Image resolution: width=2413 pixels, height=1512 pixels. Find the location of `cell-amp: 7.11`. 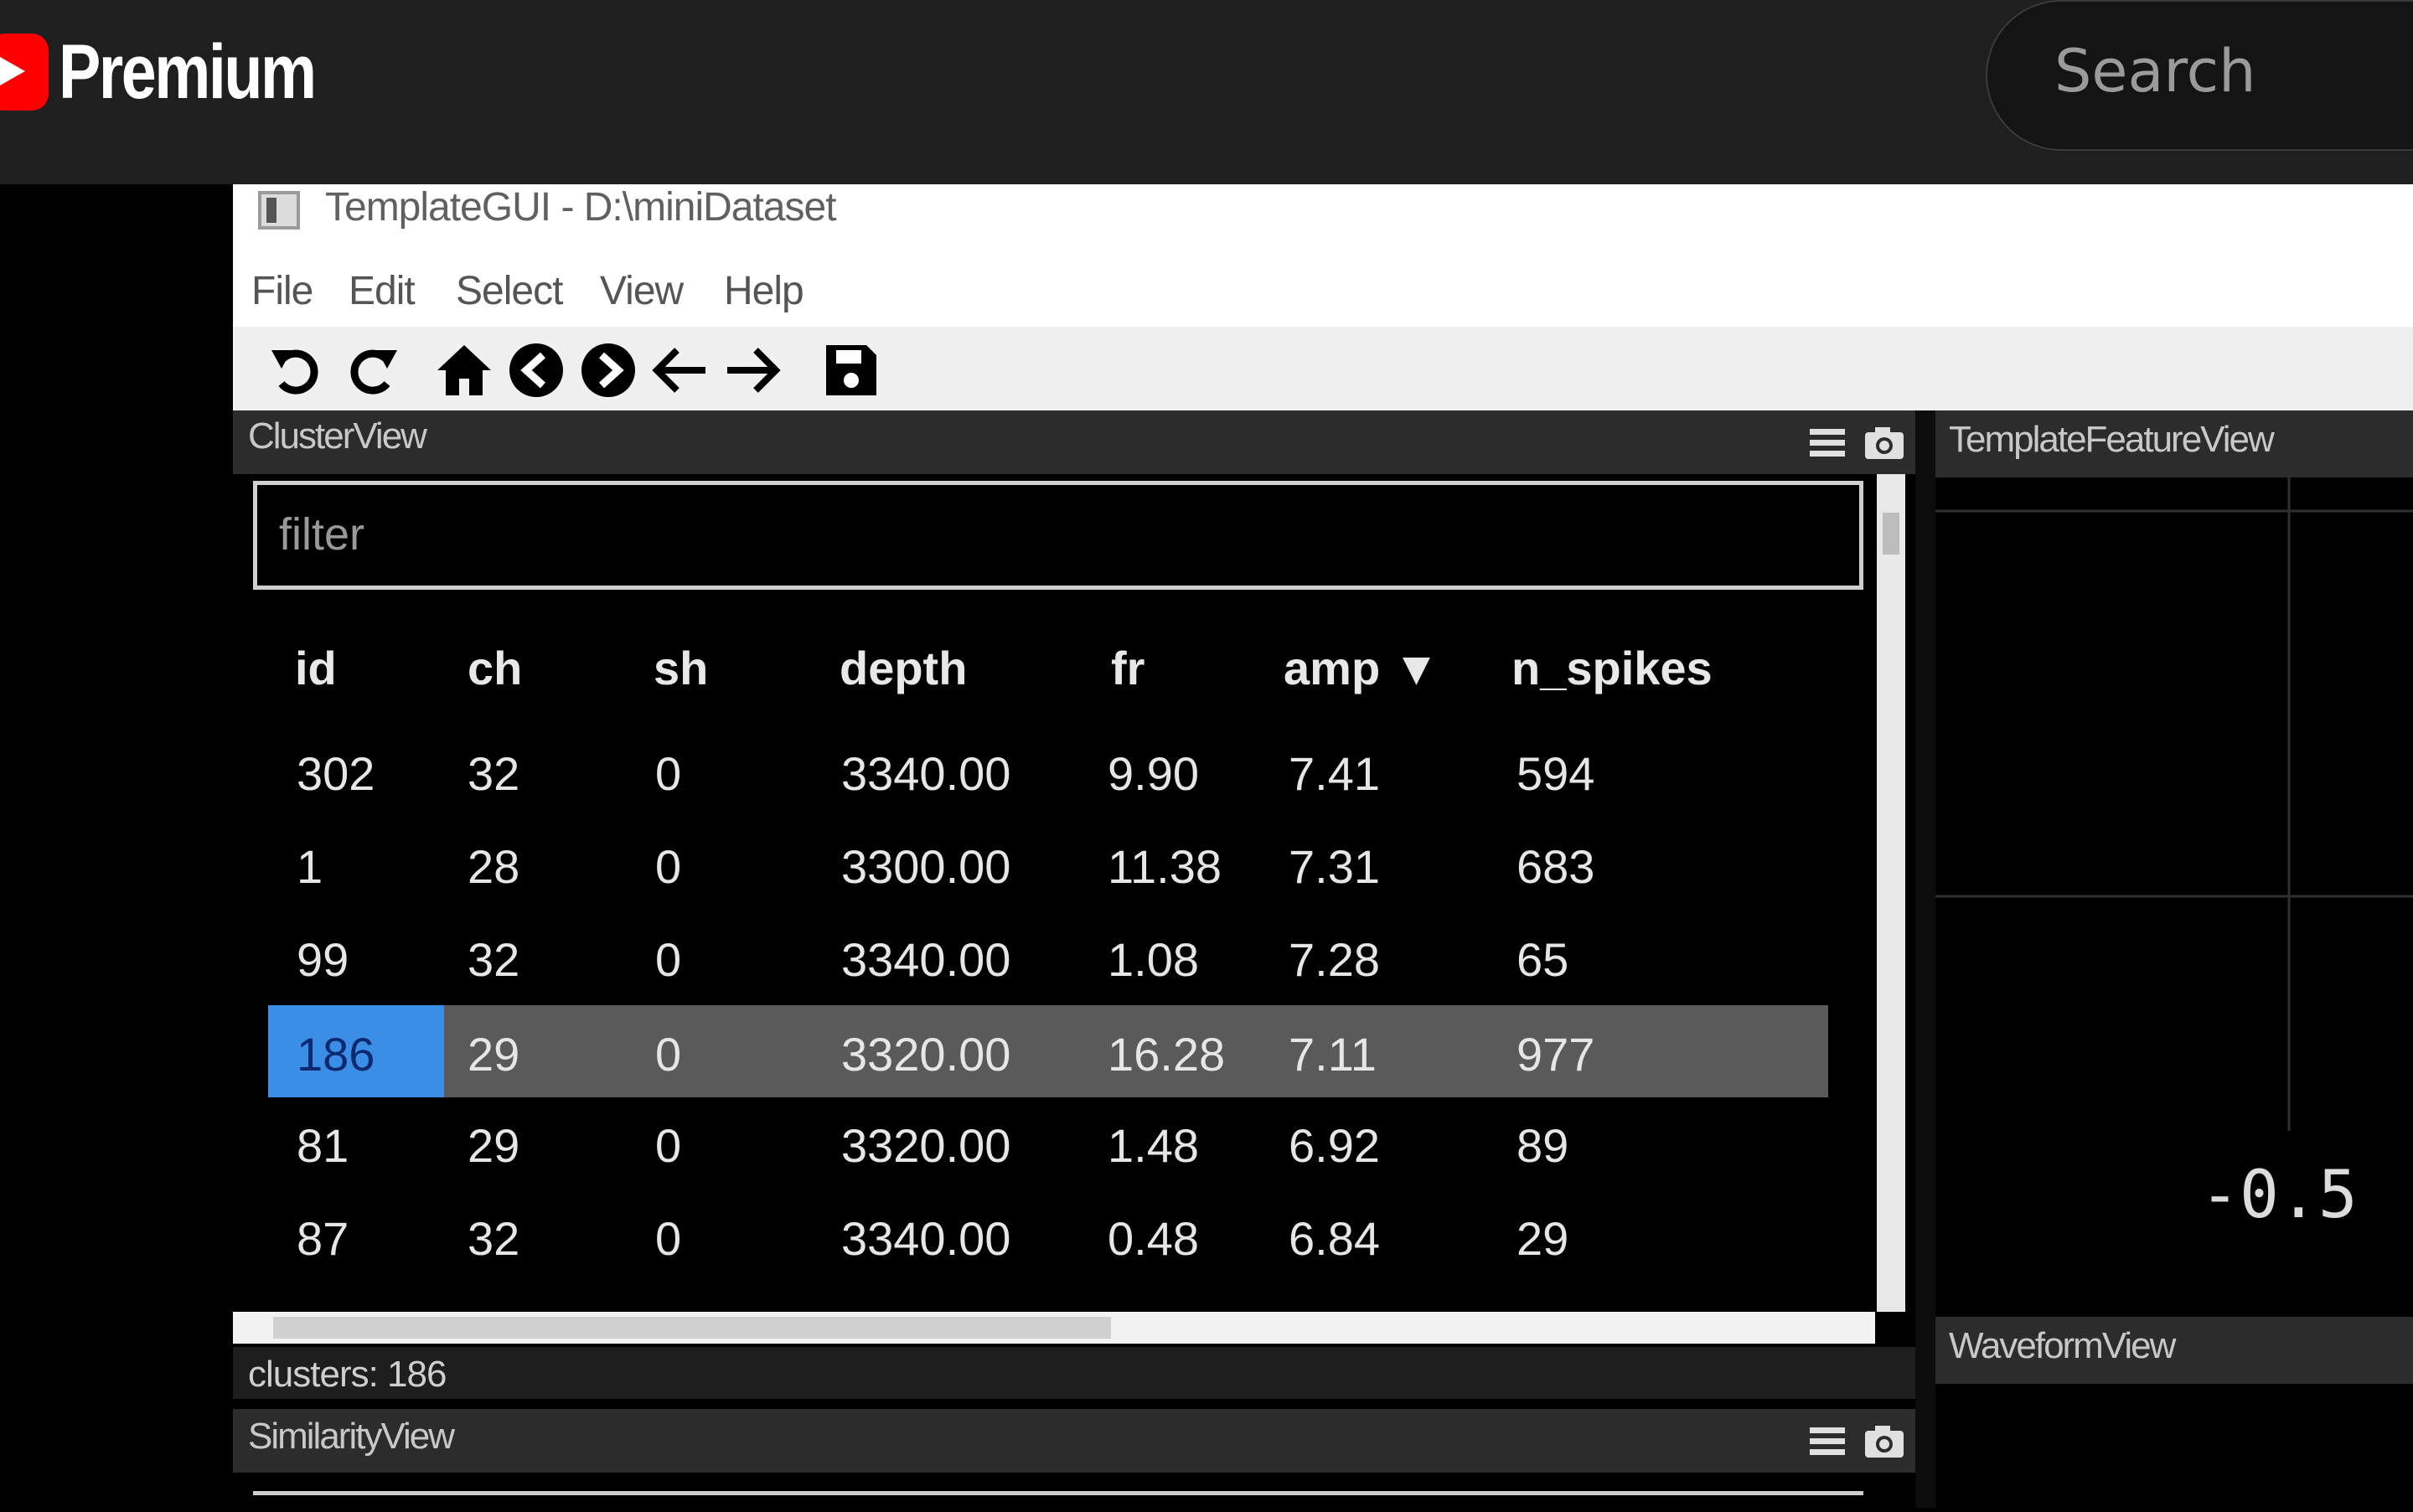

cell-amp: 7.11 is located at coordinates (1333, 1054).